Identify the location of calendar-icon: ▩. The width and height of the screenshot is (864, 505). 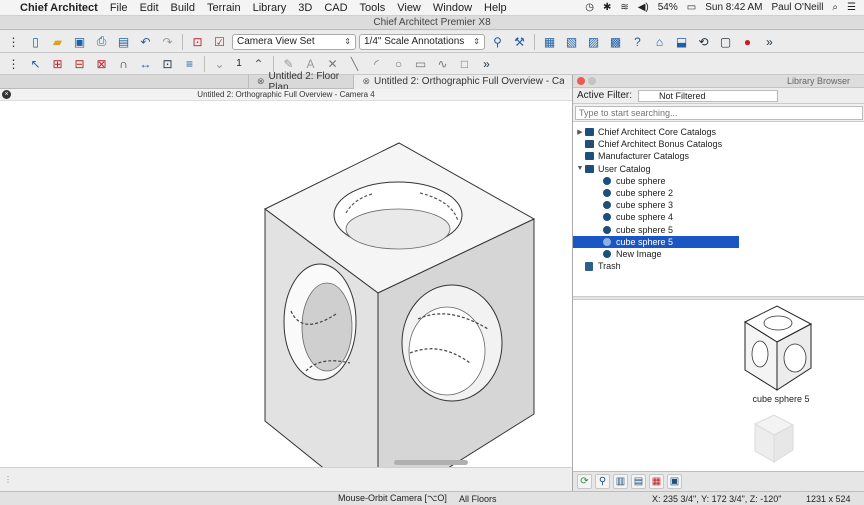
(615, 42).